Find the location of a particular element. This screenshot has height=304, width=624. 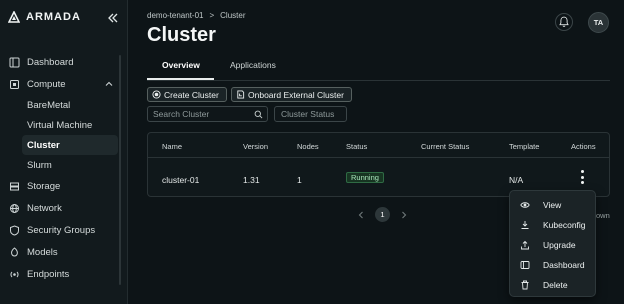

column-header-version: Version is located at coordinates (256, 146).